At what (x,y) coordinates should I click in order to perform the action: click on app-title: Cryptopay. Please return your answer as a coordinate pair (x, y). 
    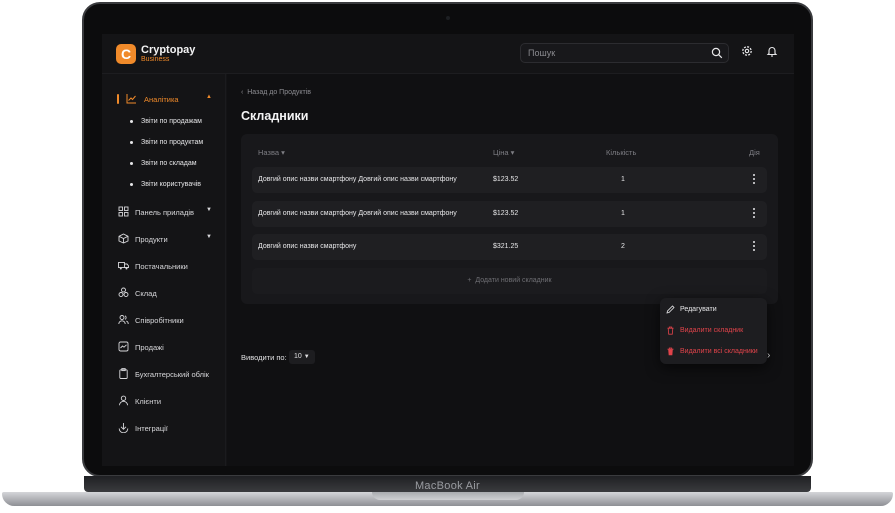
    Looking at the image, I should click on (168, 50).